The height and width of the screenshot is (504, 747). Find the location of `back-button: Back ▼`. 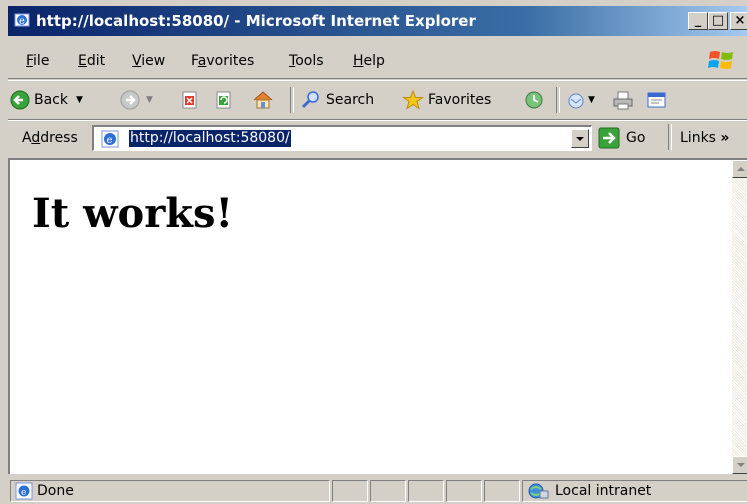

back-button: Back ▼ is located at coordinates (46, 100).